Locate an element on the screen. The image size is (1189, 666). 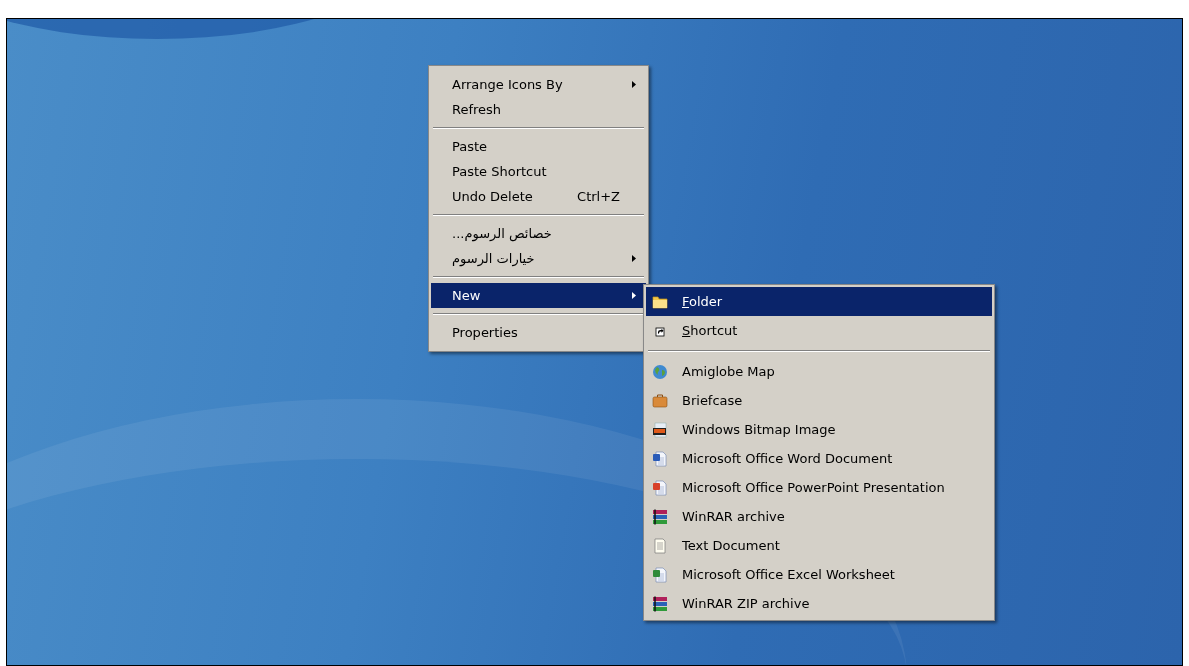
menu-item: Arrange Icons By is located at coordinates (538, 84).